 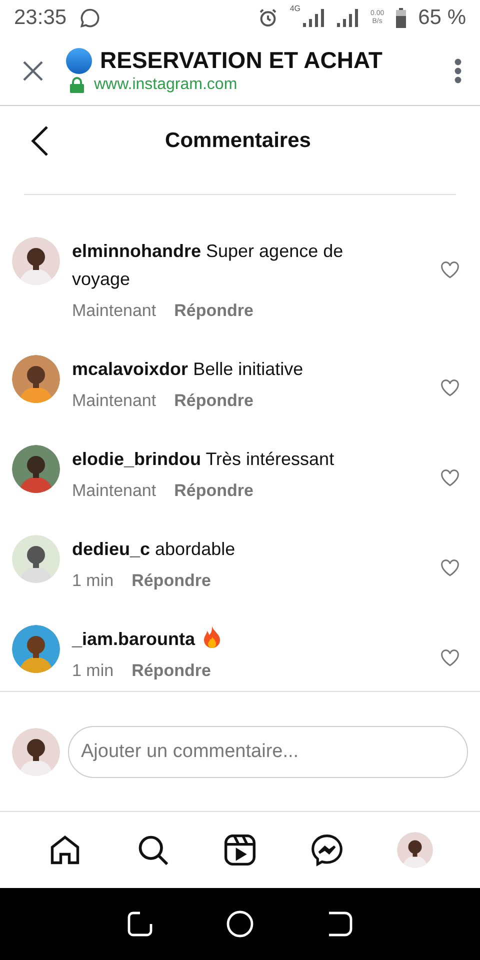 I want to click on flame-icon, so click(x=212, y=637).